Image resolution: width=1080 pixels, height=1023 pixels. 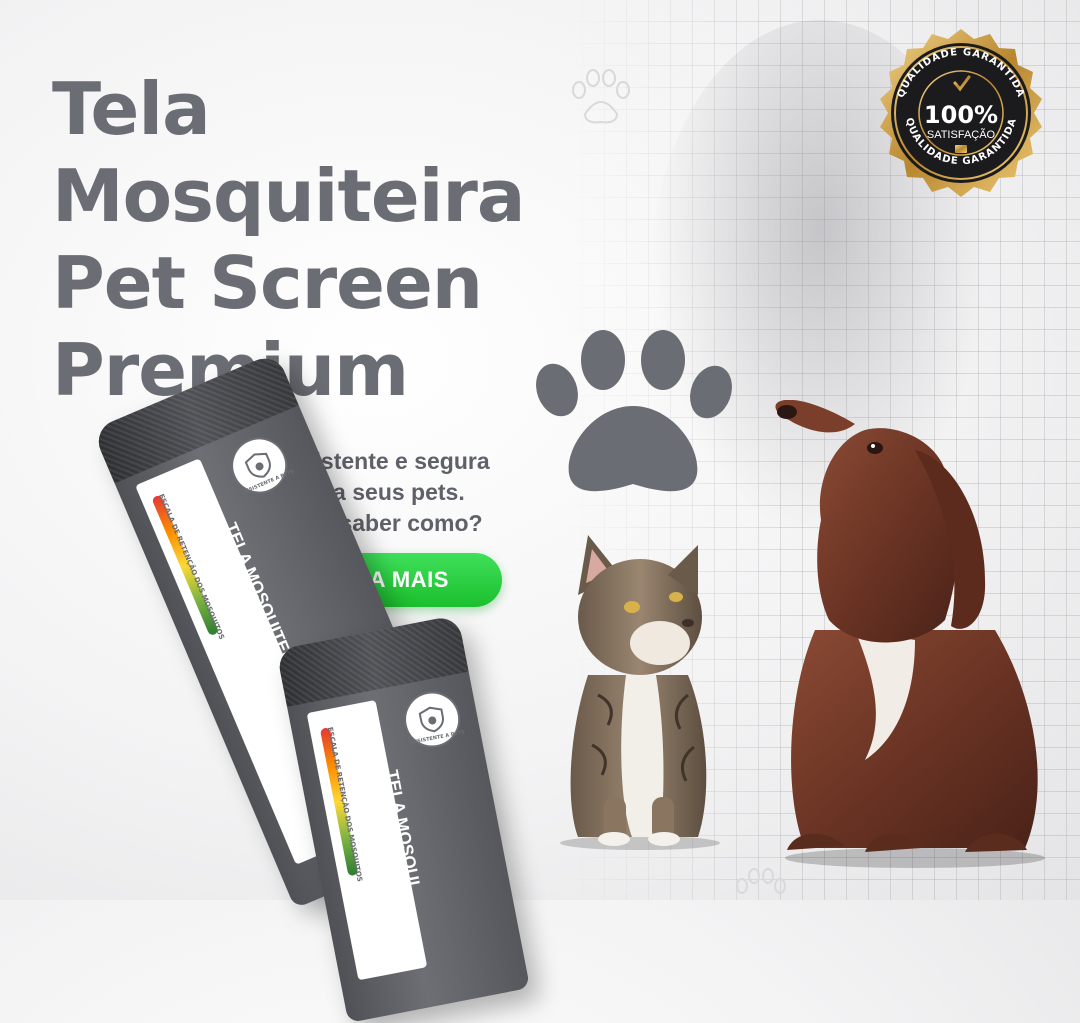 I want to click on seal-percent: 100%, so click(x=961, y=115).